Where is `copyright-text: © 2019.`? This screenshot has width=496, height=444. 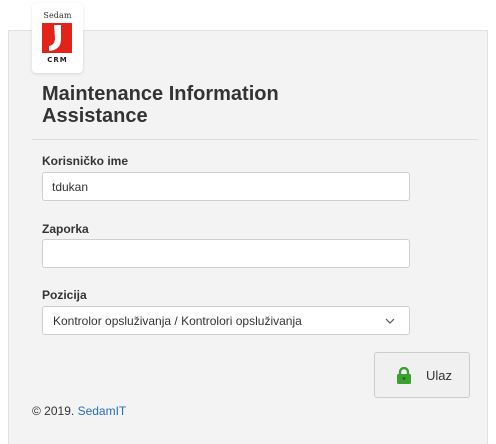
copyright-text: © 2019. is located at coordinates (53, 411).